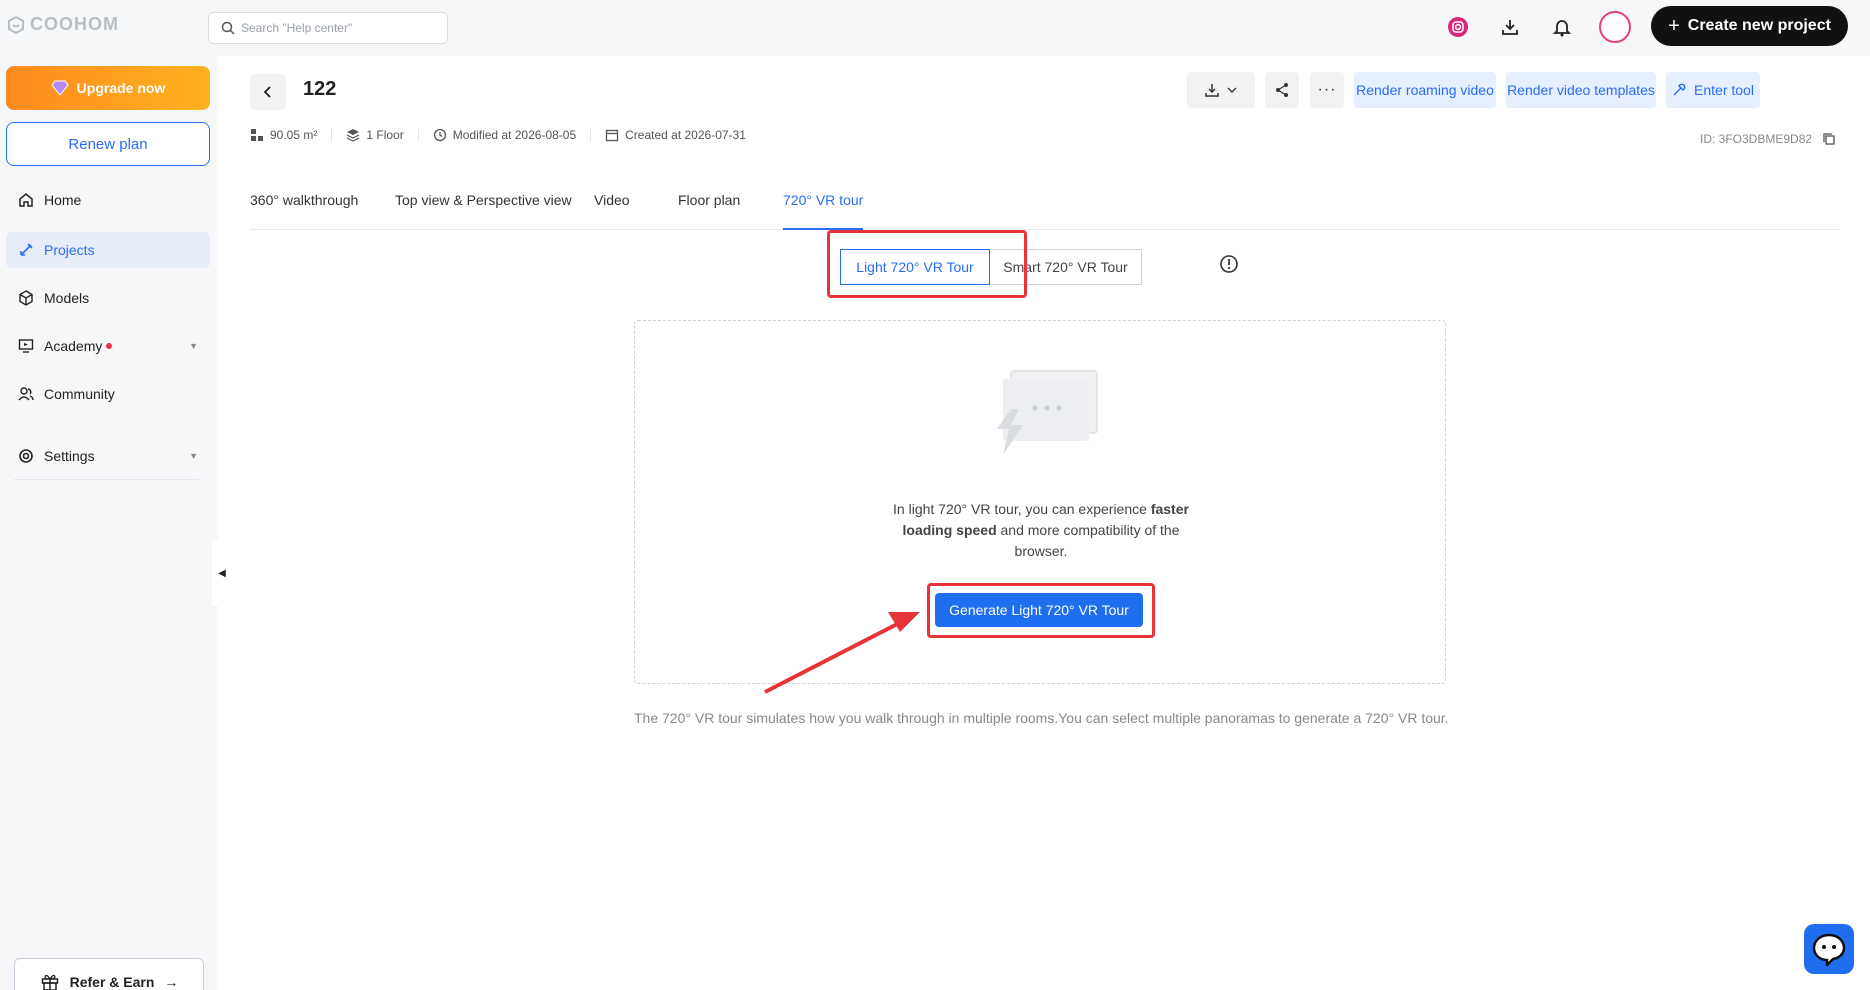  Describe the element at coordinates (171, 982) in the screenshot. I see `arrow-right-icon: →` at that location.